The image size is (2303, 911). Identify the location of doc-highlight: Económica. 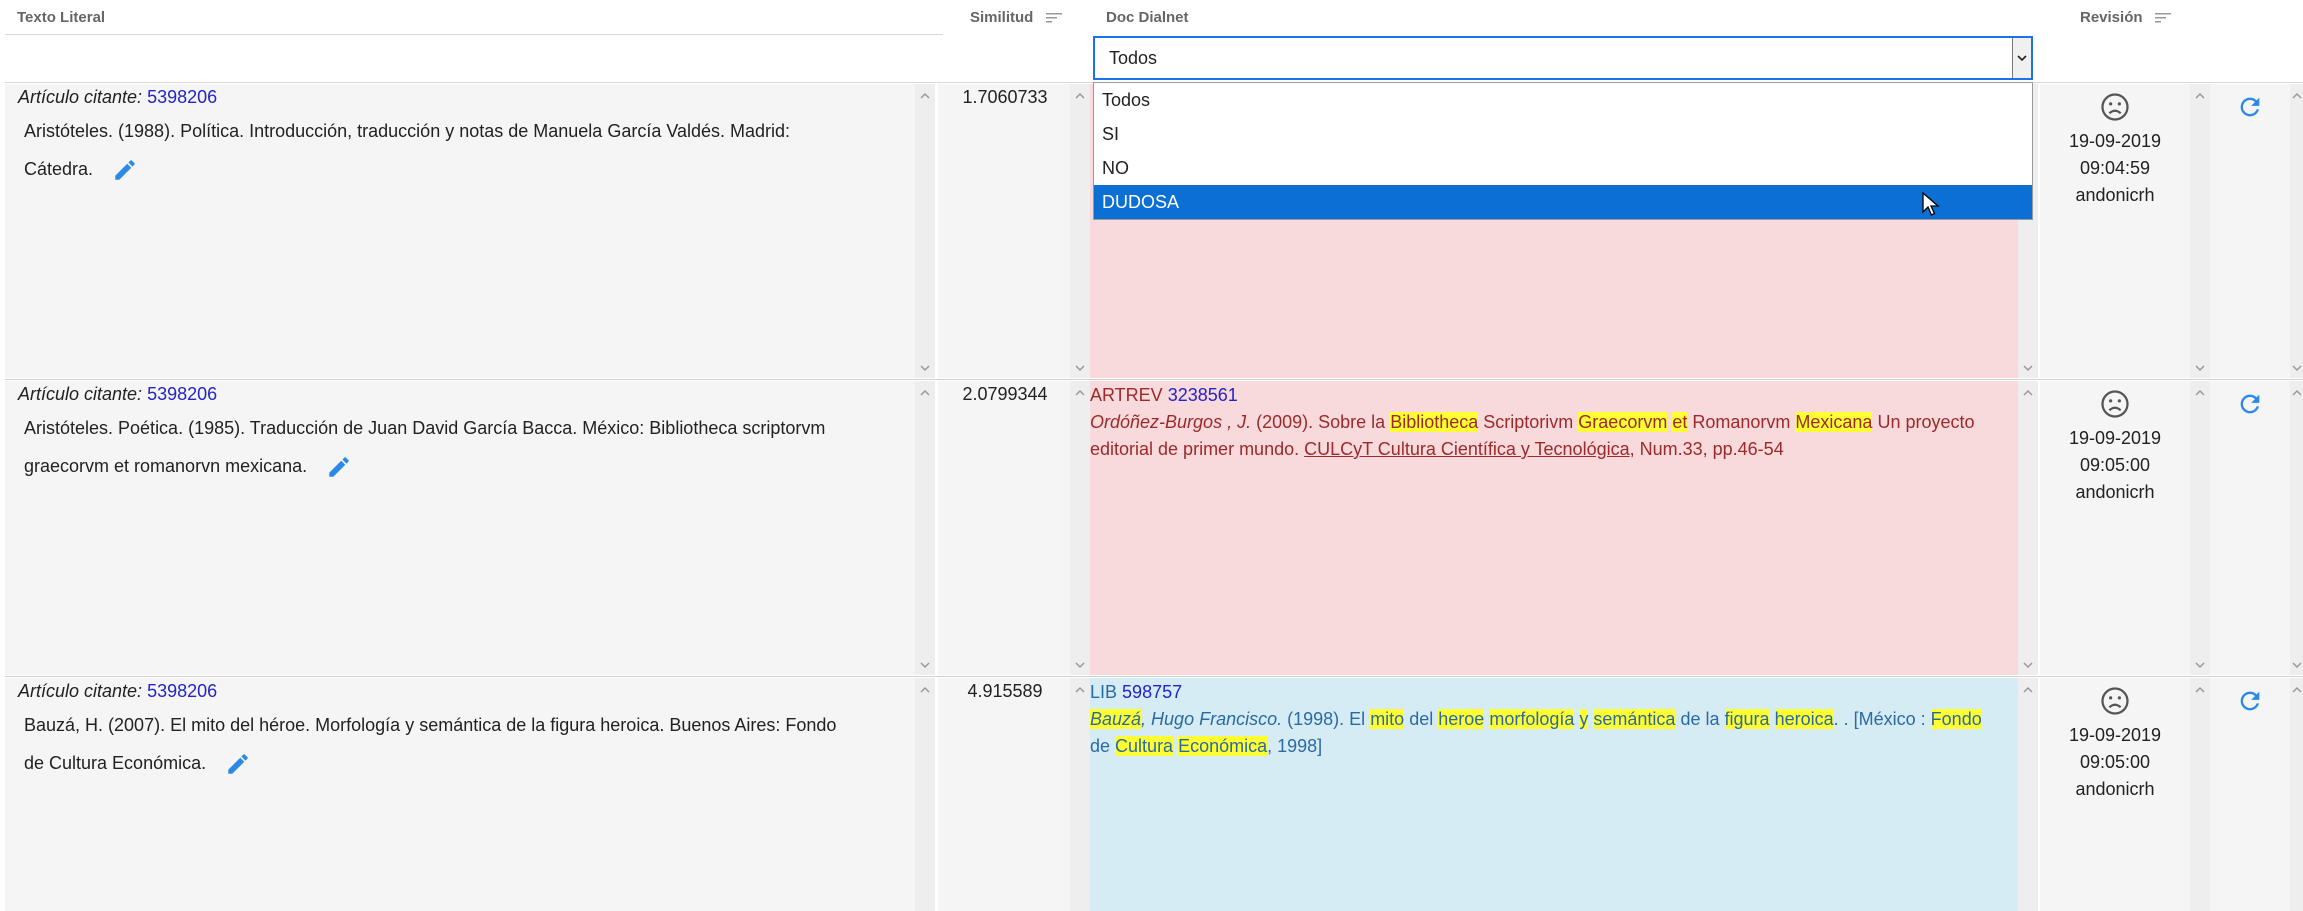
(1223, 746).